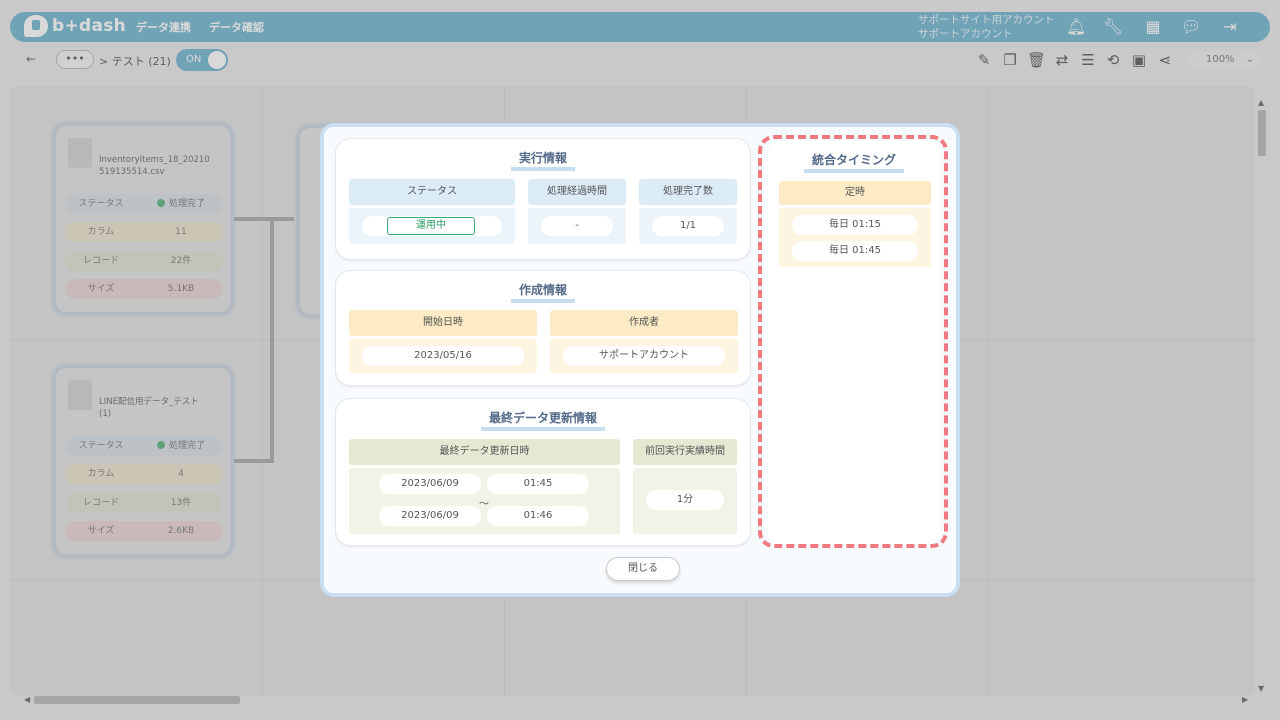 Image resolution: width=1280 pixels, height=720 pixels. What do you see at coordinates (430, 484) in the screenshot?
I see `from-date: 2023/06/09` at bounding box center [430, 484].